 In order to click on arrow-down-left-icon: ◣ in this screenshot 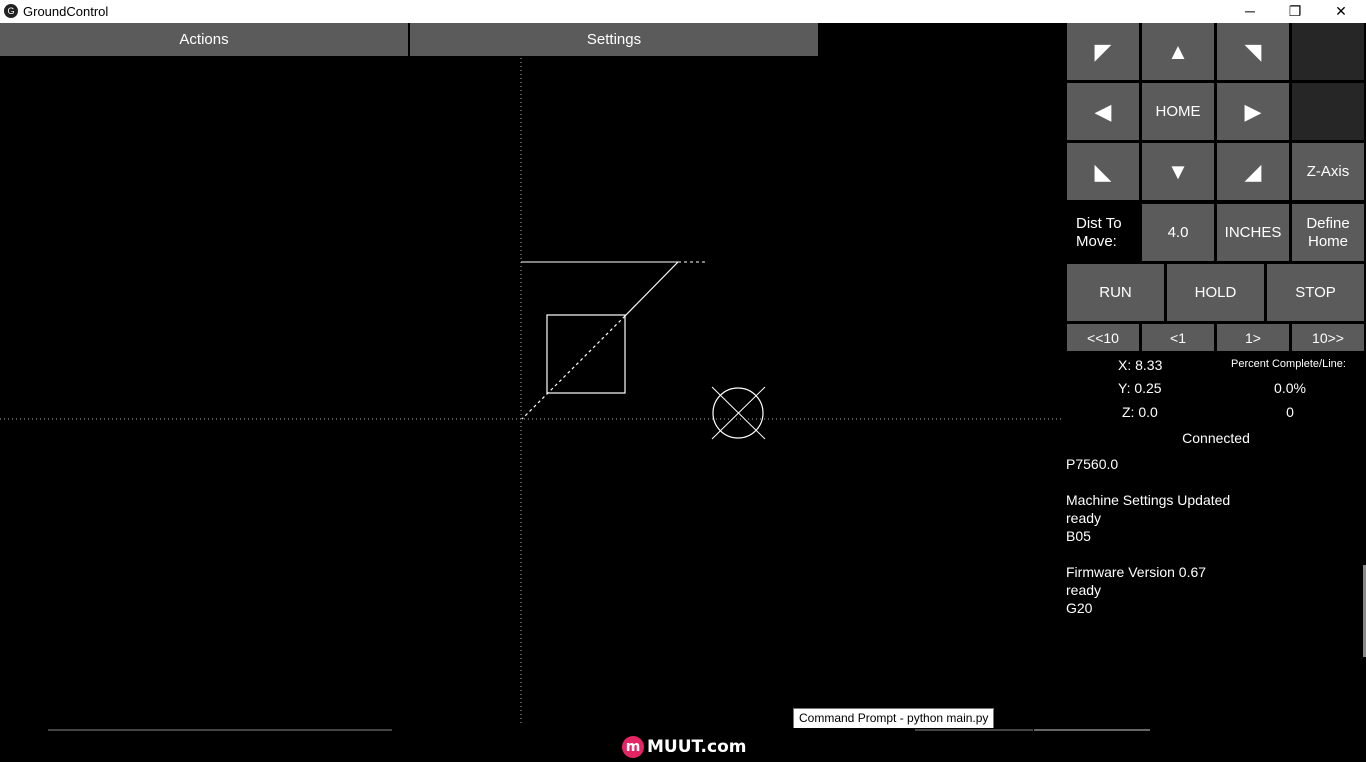, I will do `click(1103, 171)`.